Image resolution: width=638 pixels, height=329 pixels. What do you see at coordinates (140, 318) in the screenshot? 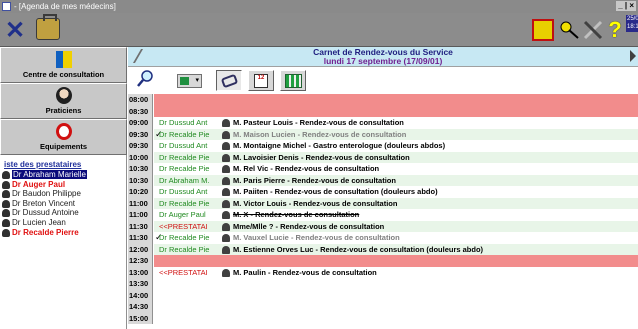
I see `slot-time: 15:00` at bounding box center [140, 318].